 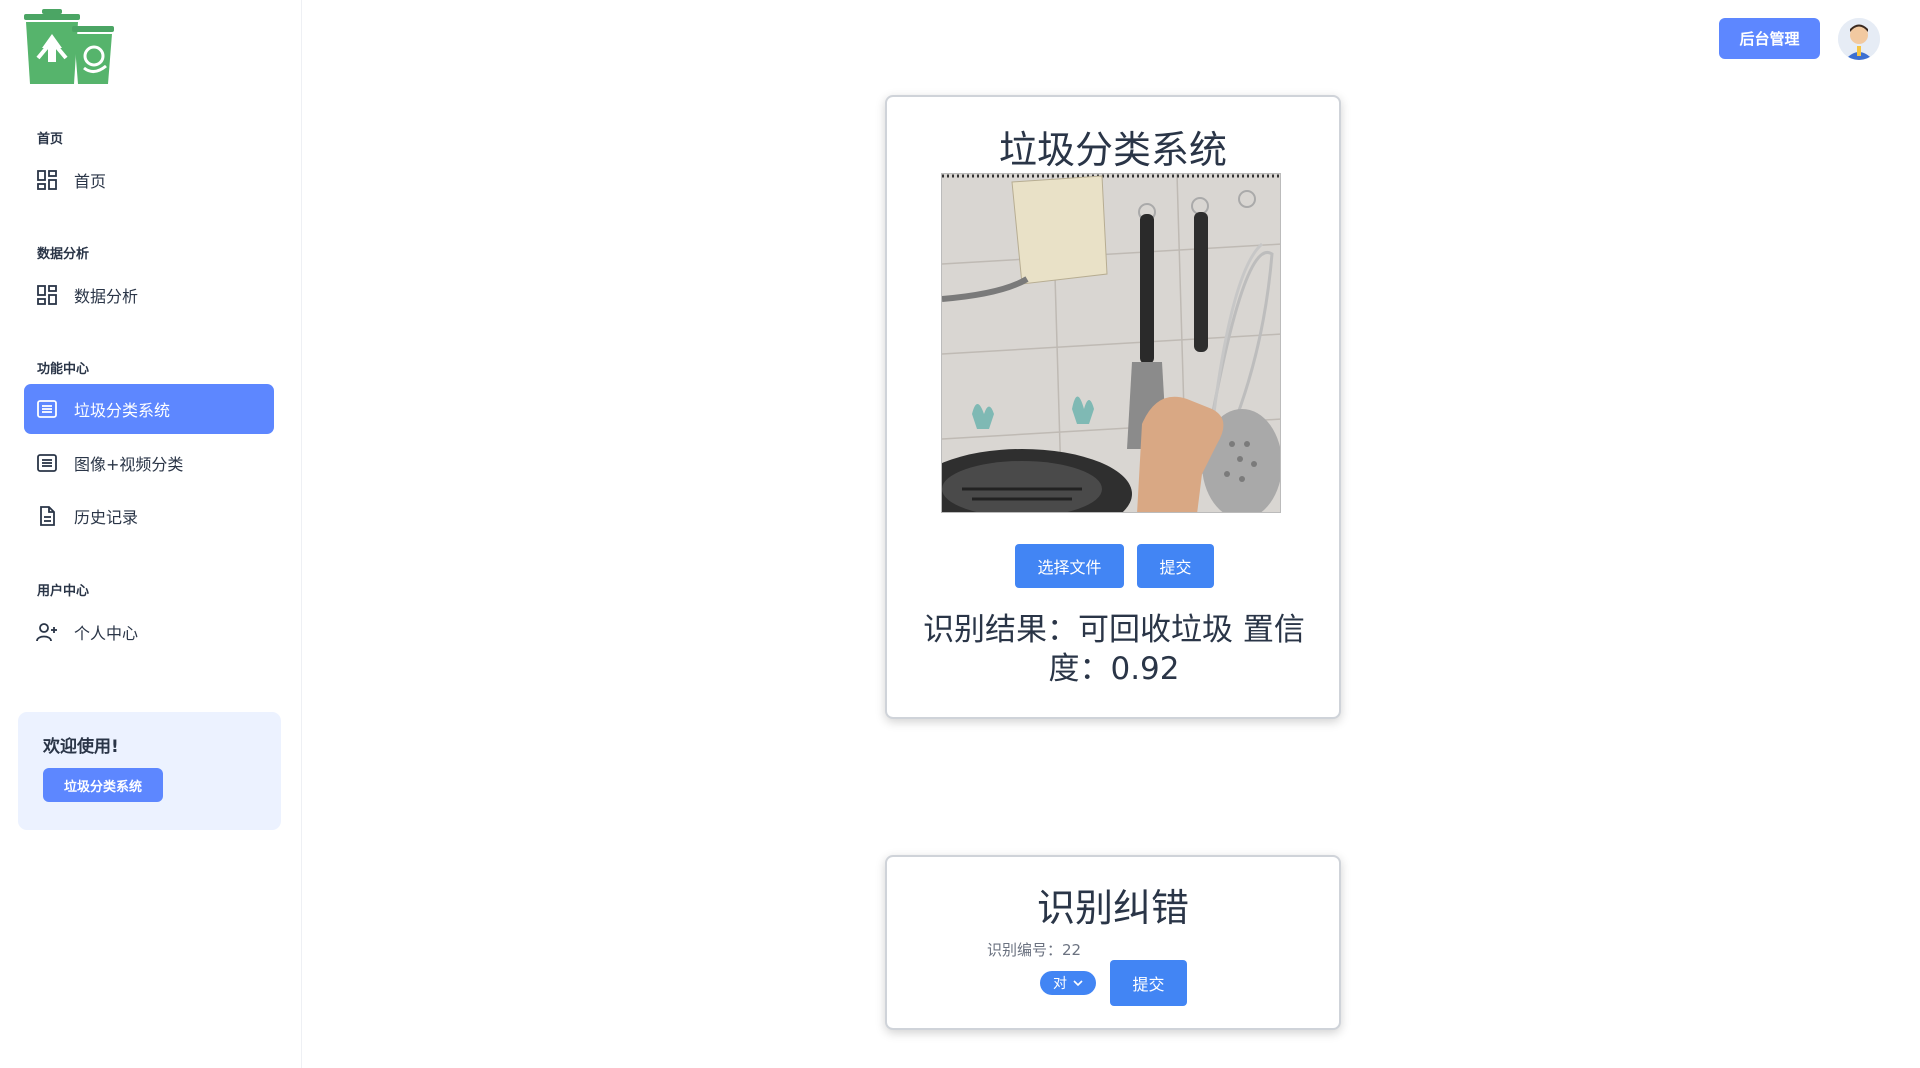 I want to click on recognition-id-label: 识别编号：, so click(x=1025, y=950).